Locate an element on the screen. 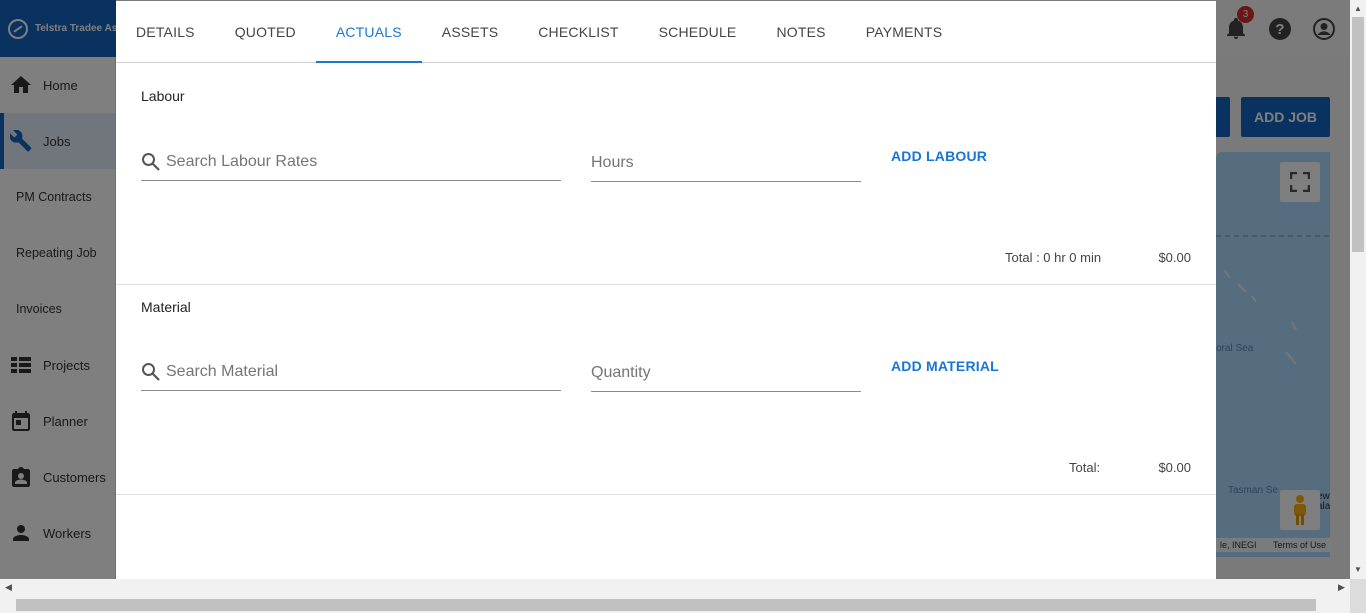 The height and width of the screenshot is (613, 1366). material-title: Material is located at coordinates (166, 307).